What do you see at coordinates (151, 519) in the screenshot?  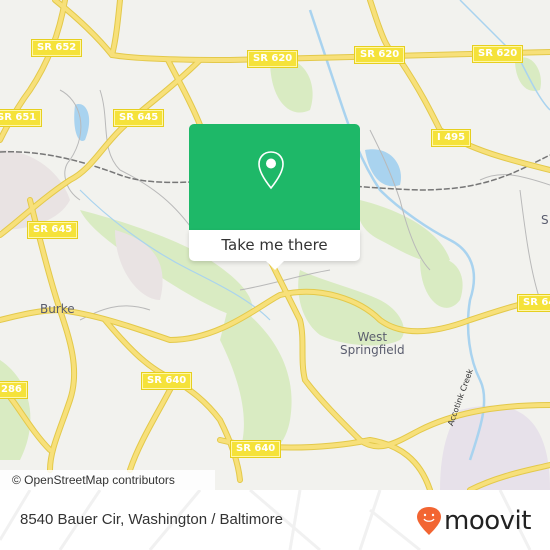 I see `address-label: 8540 Bauer Cir, Washington / Baltimore` at bounding box center [151, 519].